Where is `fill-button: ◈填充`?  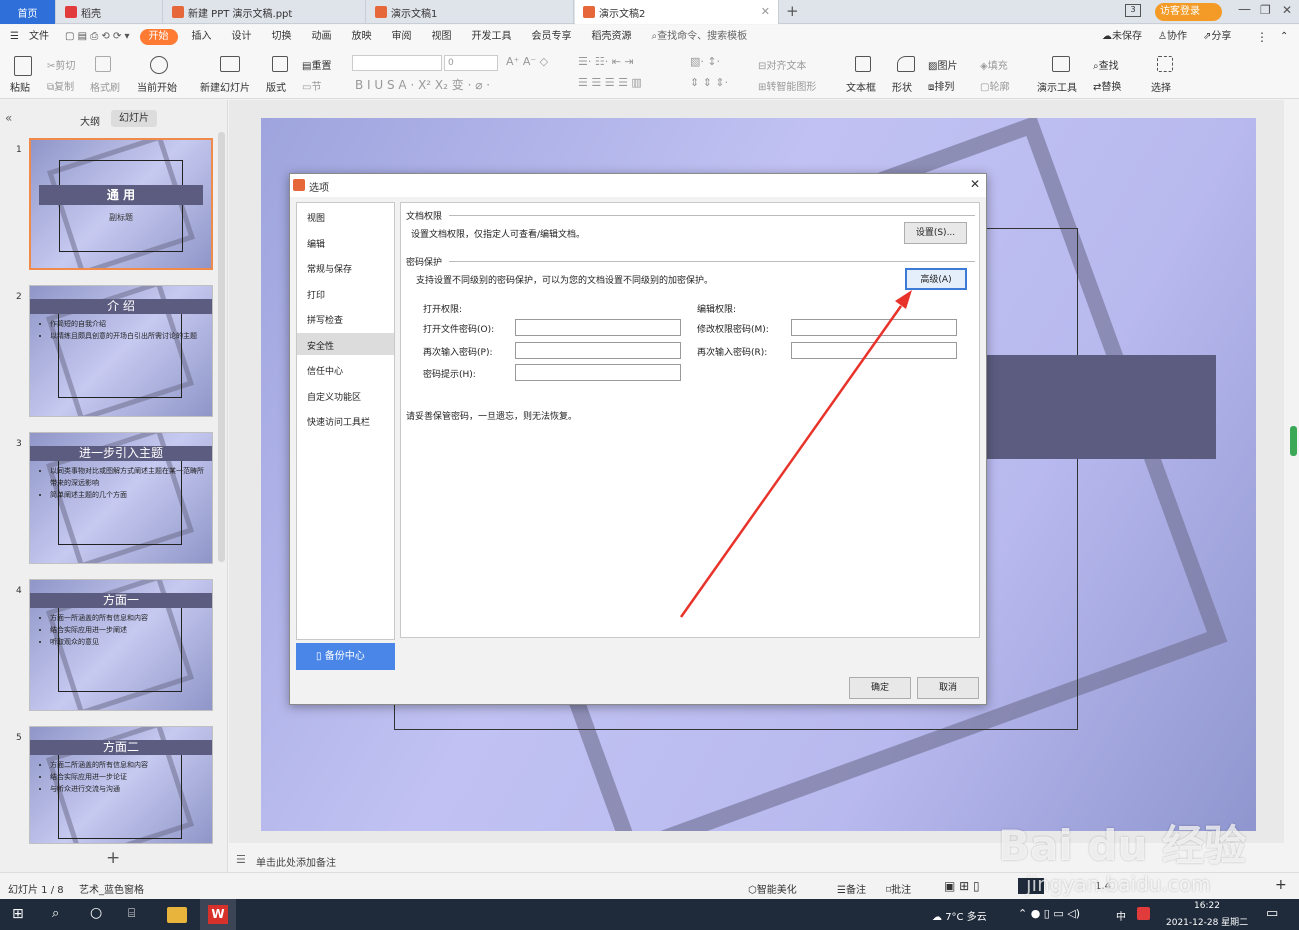
fill-button: ◈填充 is located at coordinates (994, 64).